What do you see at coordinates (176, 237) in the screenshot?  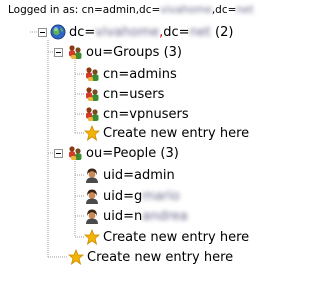 I see `create-entry-people-label: Create new entry here` at bounding box center [176, 237].